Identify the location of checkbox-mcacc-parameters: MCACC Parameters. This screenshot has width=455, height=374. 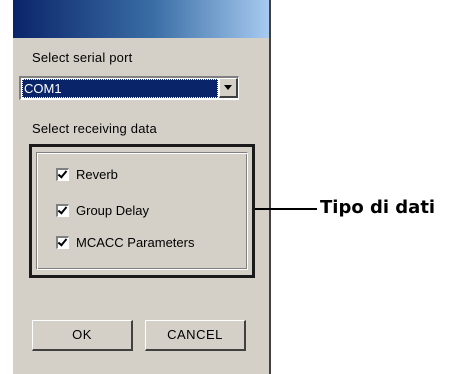
(125, 242).